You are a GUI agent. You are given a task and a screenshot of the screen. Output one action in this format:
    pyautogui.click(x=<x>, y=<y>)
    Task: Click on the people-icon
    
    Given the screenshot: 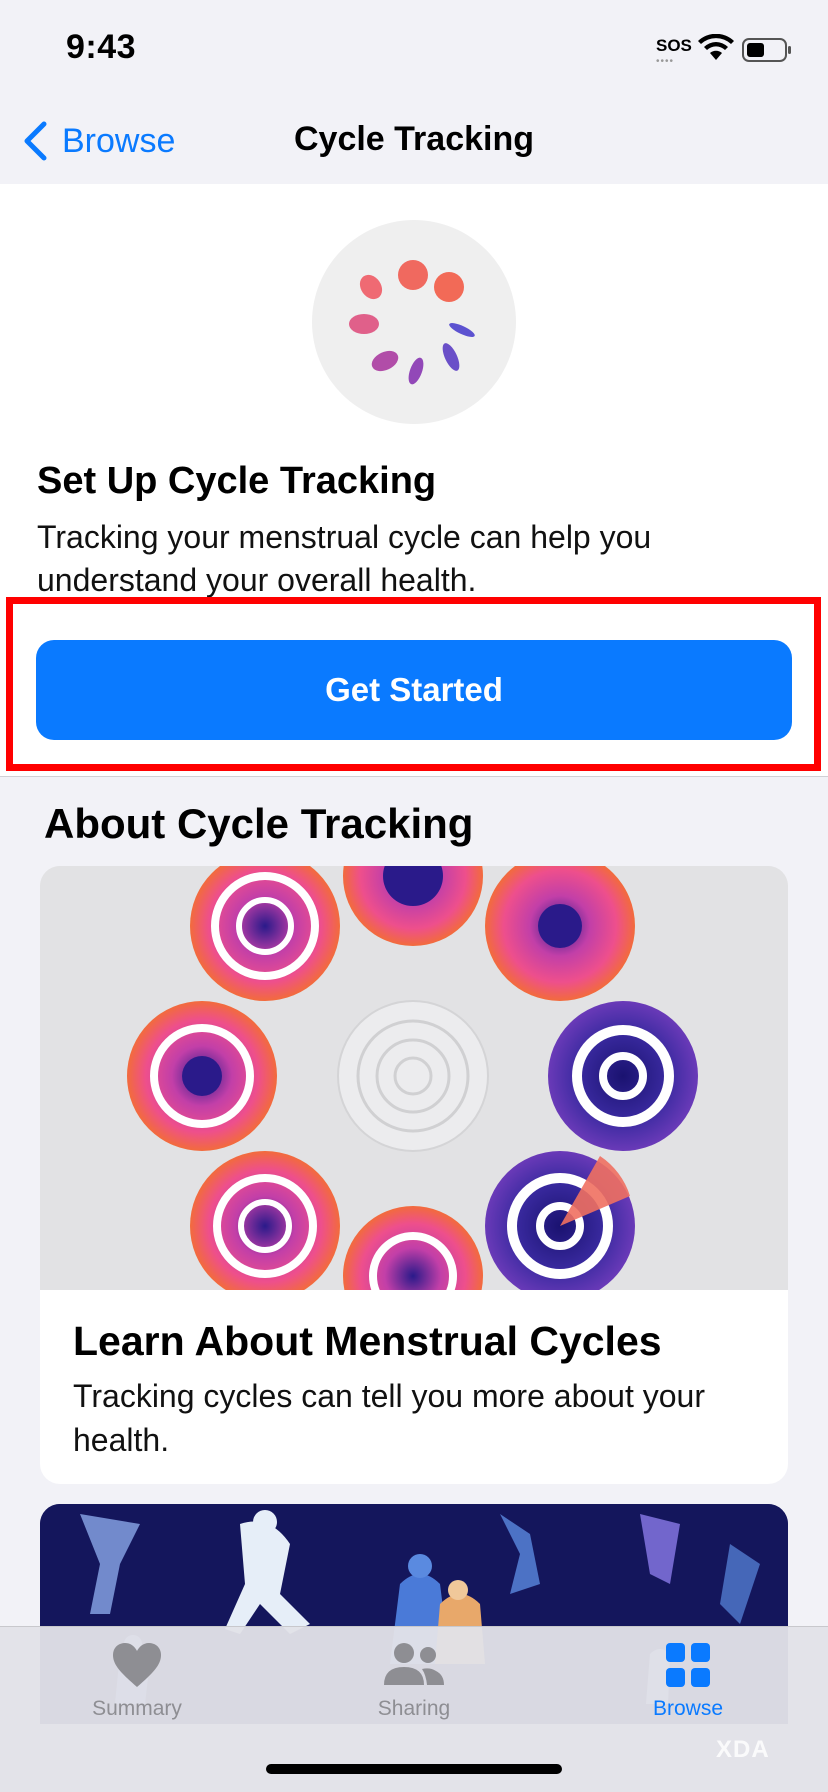 What is the action you would take?
    pyautogui.click(x=414, y=1664)
    